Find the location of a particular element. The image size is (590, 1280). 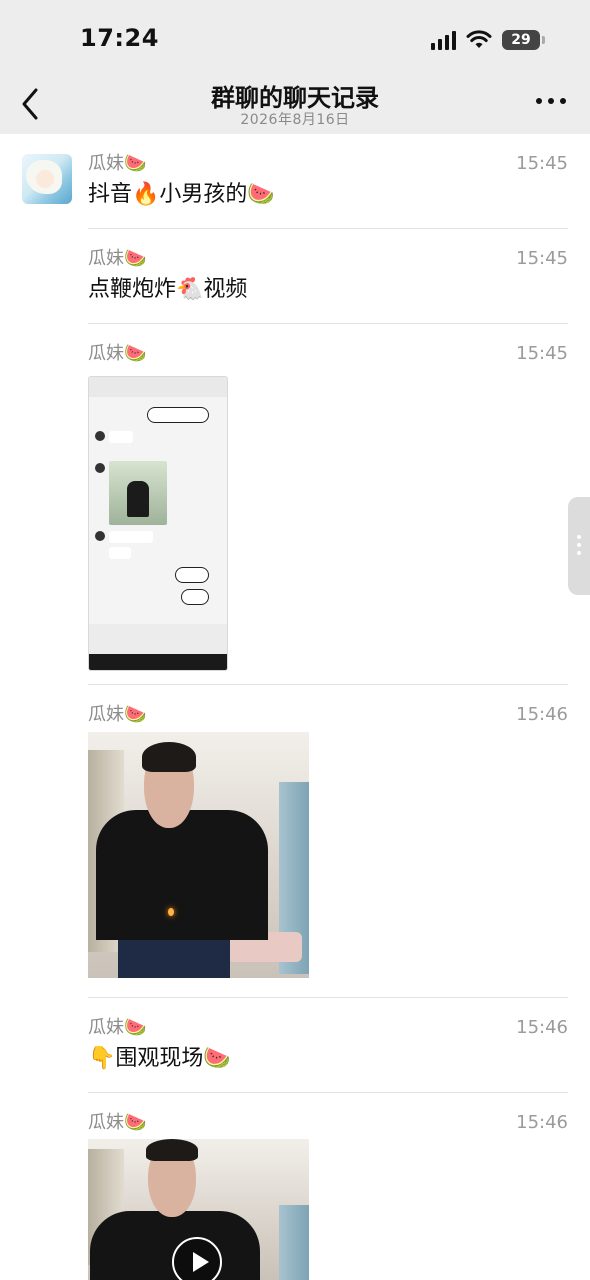

cellular-signal-icon is located at coordinates (443, 40).